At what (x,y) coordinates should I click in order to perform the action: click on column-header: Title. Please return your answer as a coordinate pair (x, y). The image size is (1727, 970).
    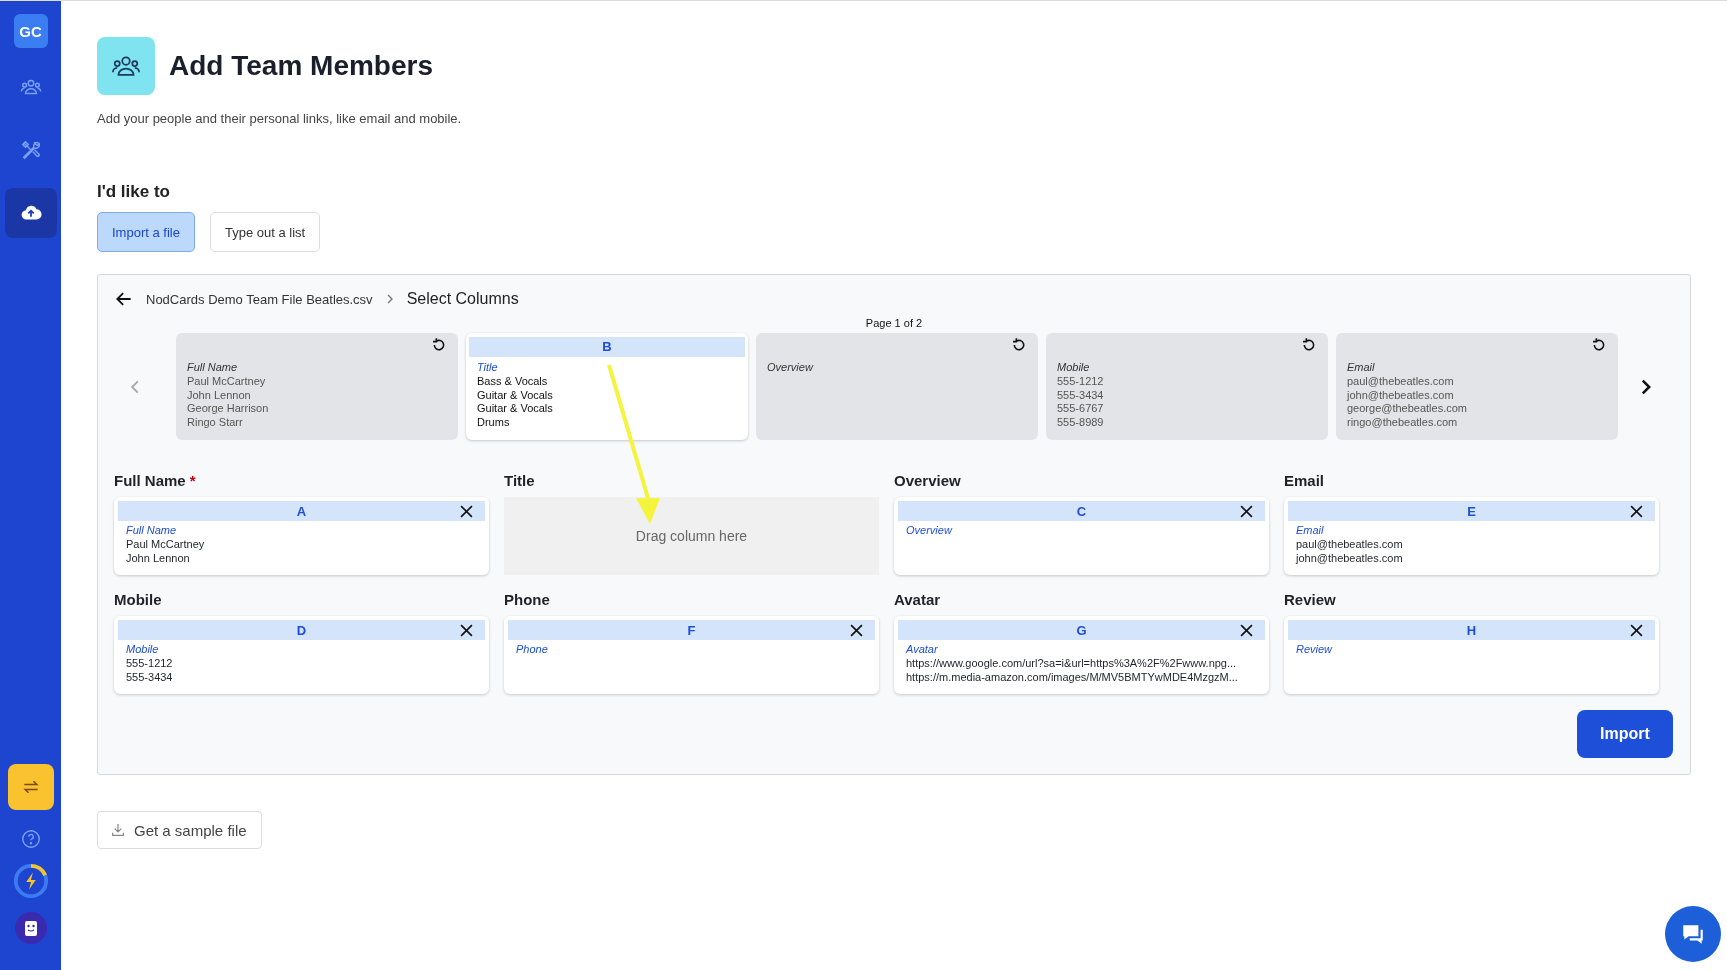
    Looking at the image, I should click on (488, 367).